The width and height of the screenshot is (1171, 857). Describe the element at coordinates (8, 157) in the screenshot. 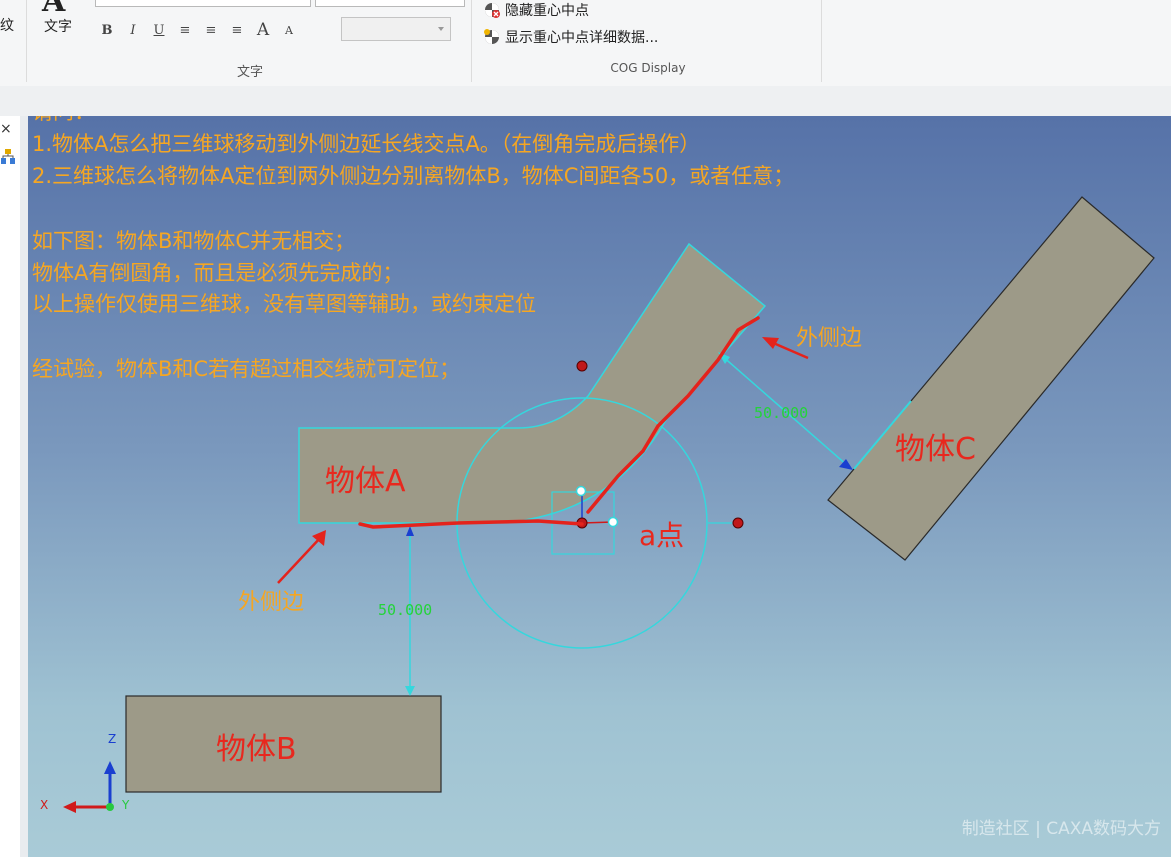

I see `tree-icon` at that location.